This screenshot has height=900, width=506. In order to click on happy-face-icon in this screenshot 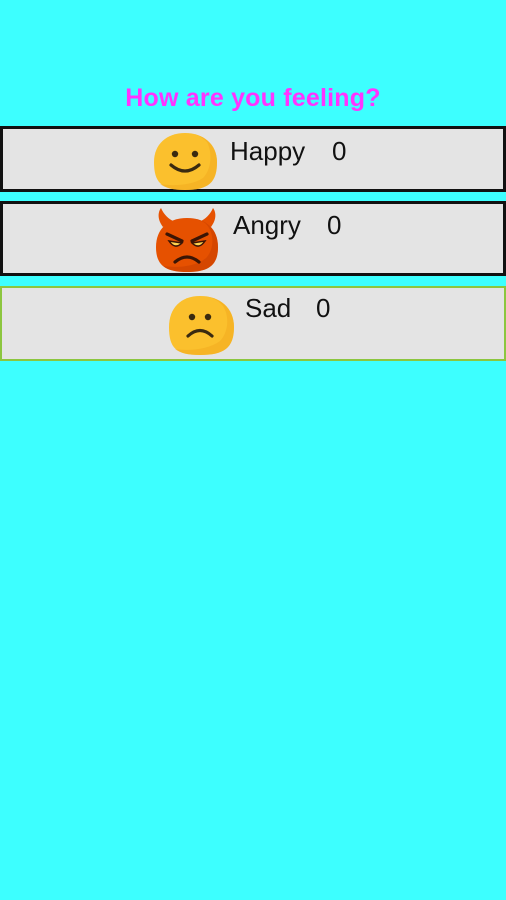, I will do `click(185, 161)`.